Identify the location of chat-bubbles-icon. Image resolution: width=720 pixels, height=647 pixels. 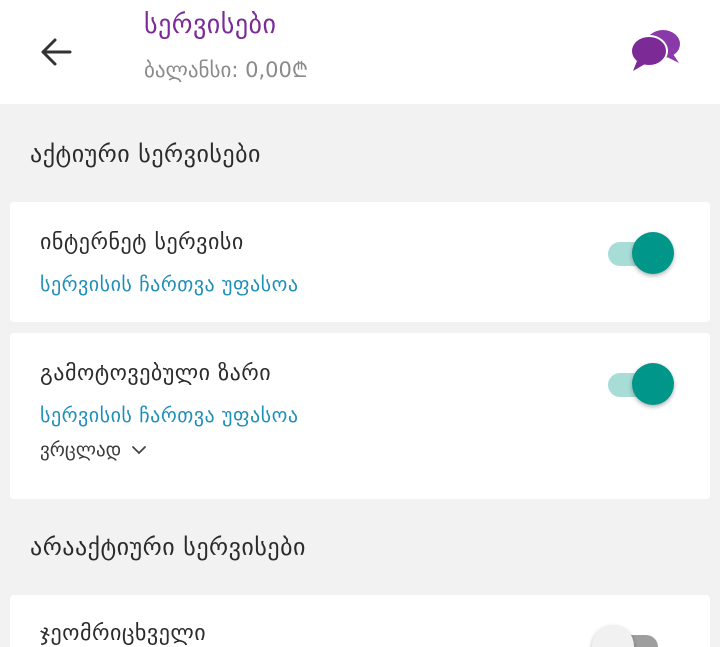
(655, 50).